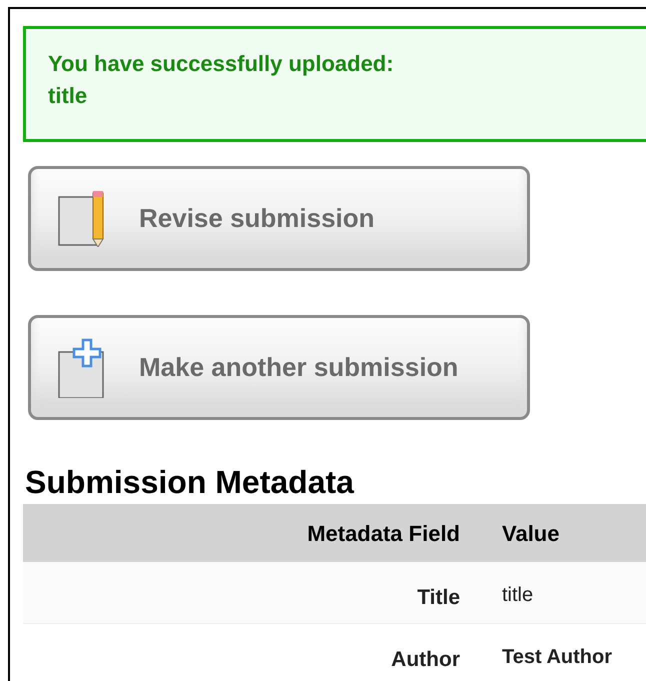 The width and height of the screenshot is (646, 681). What do you see at coordinates (279, 367) in the screenshot?
I see `action-button: Make another submission` at bounding box center [279, 367].